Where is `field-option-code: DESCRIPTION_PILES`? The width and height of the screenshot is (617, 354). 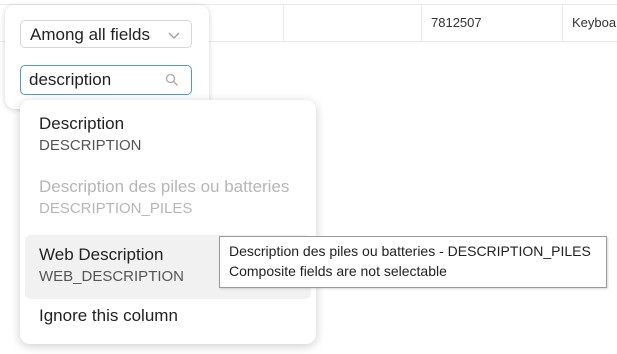 field-option-code: DESCRIPTION_PILES is located at coordinates (116, 208).